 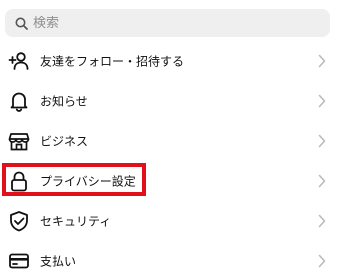 I want to click on add-person-icon, so click(x=19, y=61).